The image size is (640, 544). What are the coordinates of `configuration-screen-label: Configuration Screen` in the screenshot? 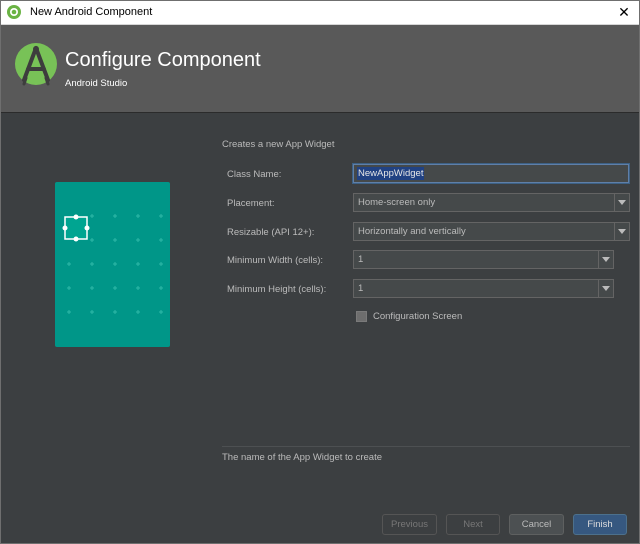 It's located at (418, 316).